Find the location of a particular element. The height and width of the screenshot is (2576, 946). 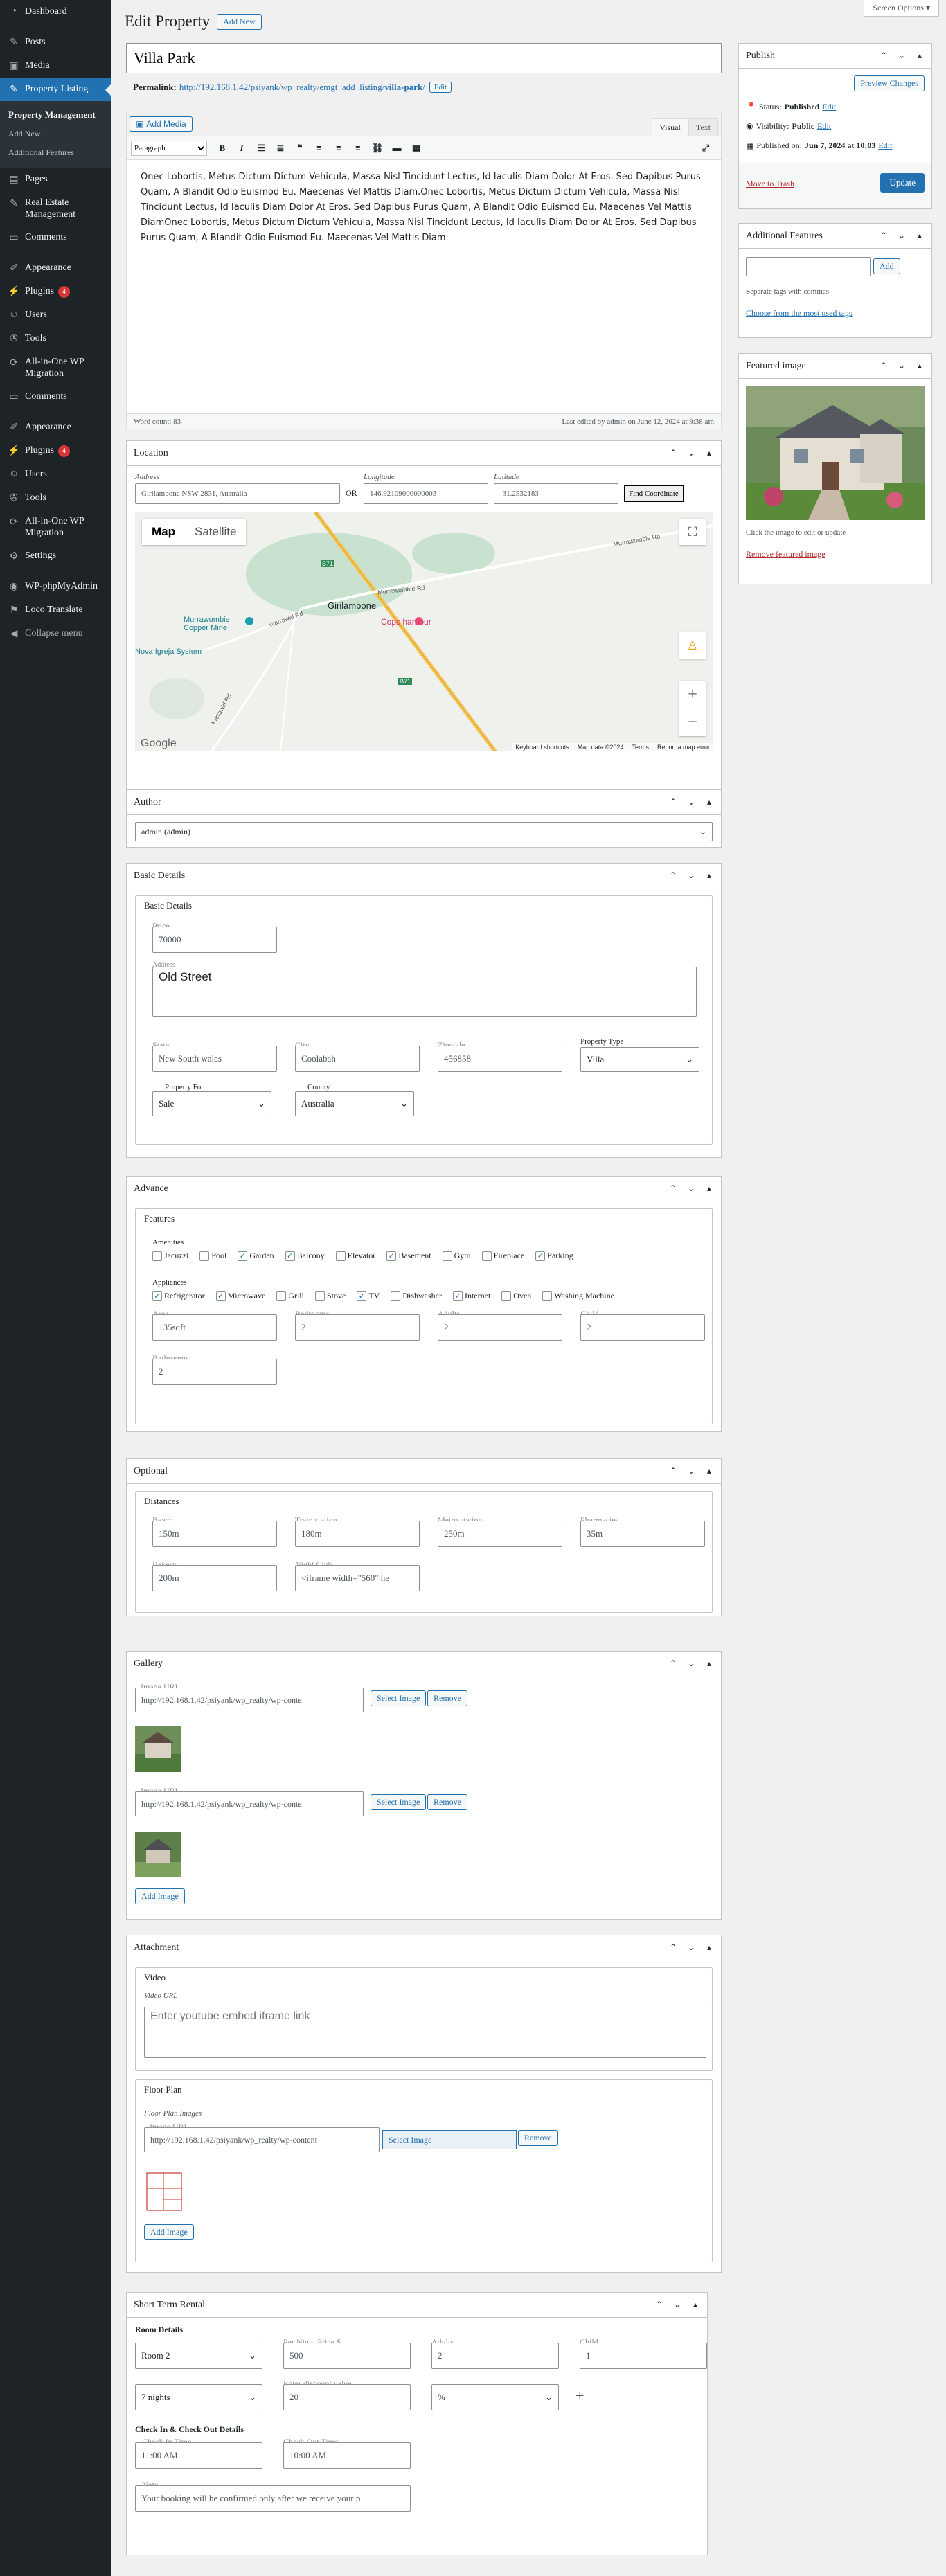

city-input is located at coordinates (357, 1059).